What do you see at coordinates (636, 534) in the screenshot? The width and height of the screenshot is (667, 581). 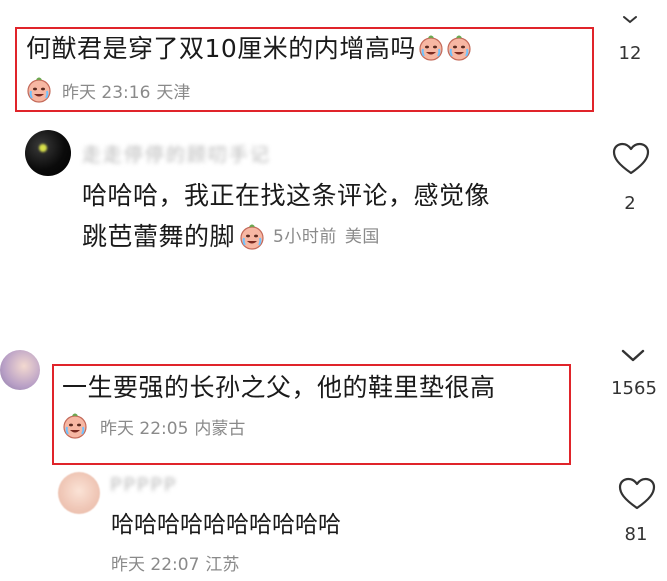 I see `like-count: 81` at bounding box center [636, 534].